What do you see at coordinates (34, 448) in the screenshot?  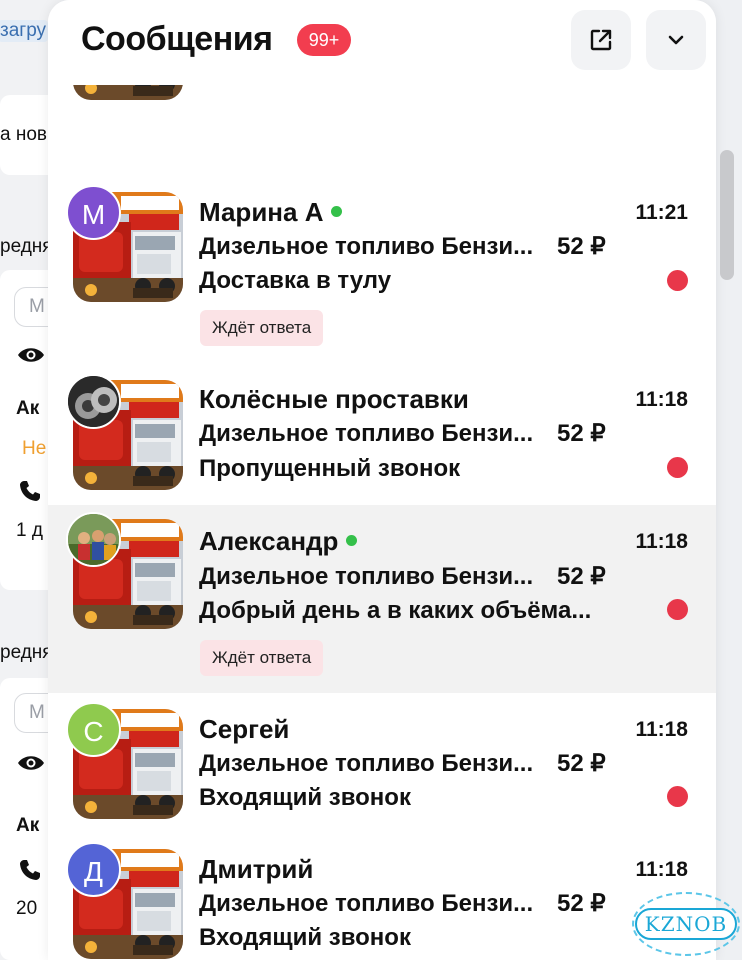 I see `bg-text: Не` at bounding box center [34, 448].